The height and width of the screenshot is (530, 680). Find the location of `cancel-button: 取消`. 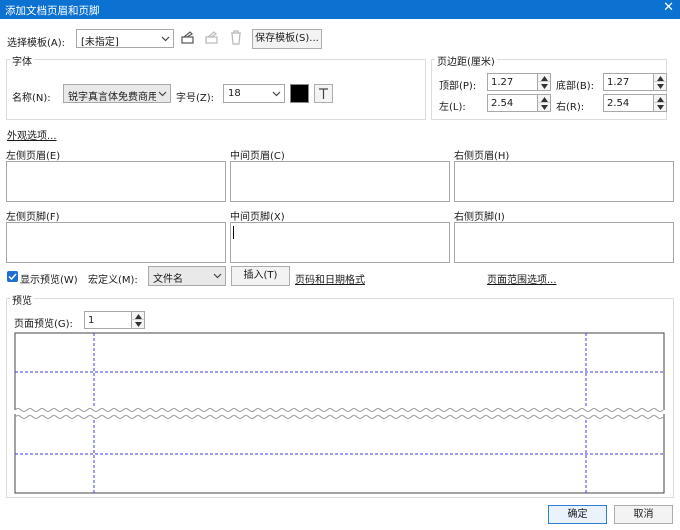

cancel-button: 取消 is located at coordinates (643, 514).